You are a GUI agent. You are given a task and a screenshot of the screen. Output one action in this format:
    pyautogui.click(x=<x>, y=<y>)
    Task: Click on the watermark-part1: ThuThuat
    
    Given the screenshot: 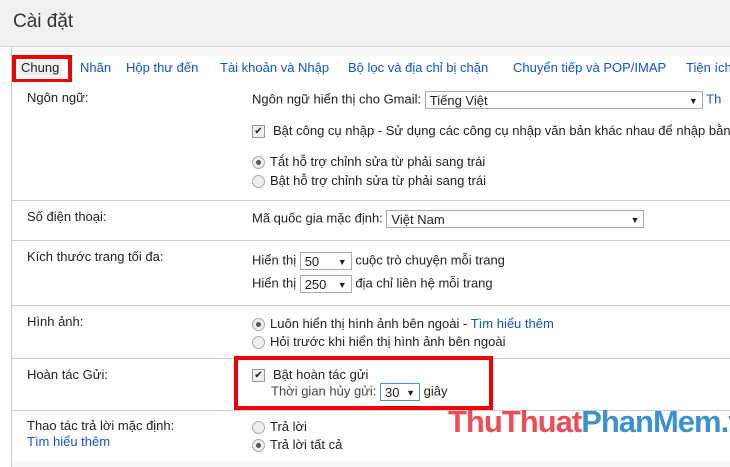 What is the action you would take?
    pyautogui.click(x=515, y=421)
    